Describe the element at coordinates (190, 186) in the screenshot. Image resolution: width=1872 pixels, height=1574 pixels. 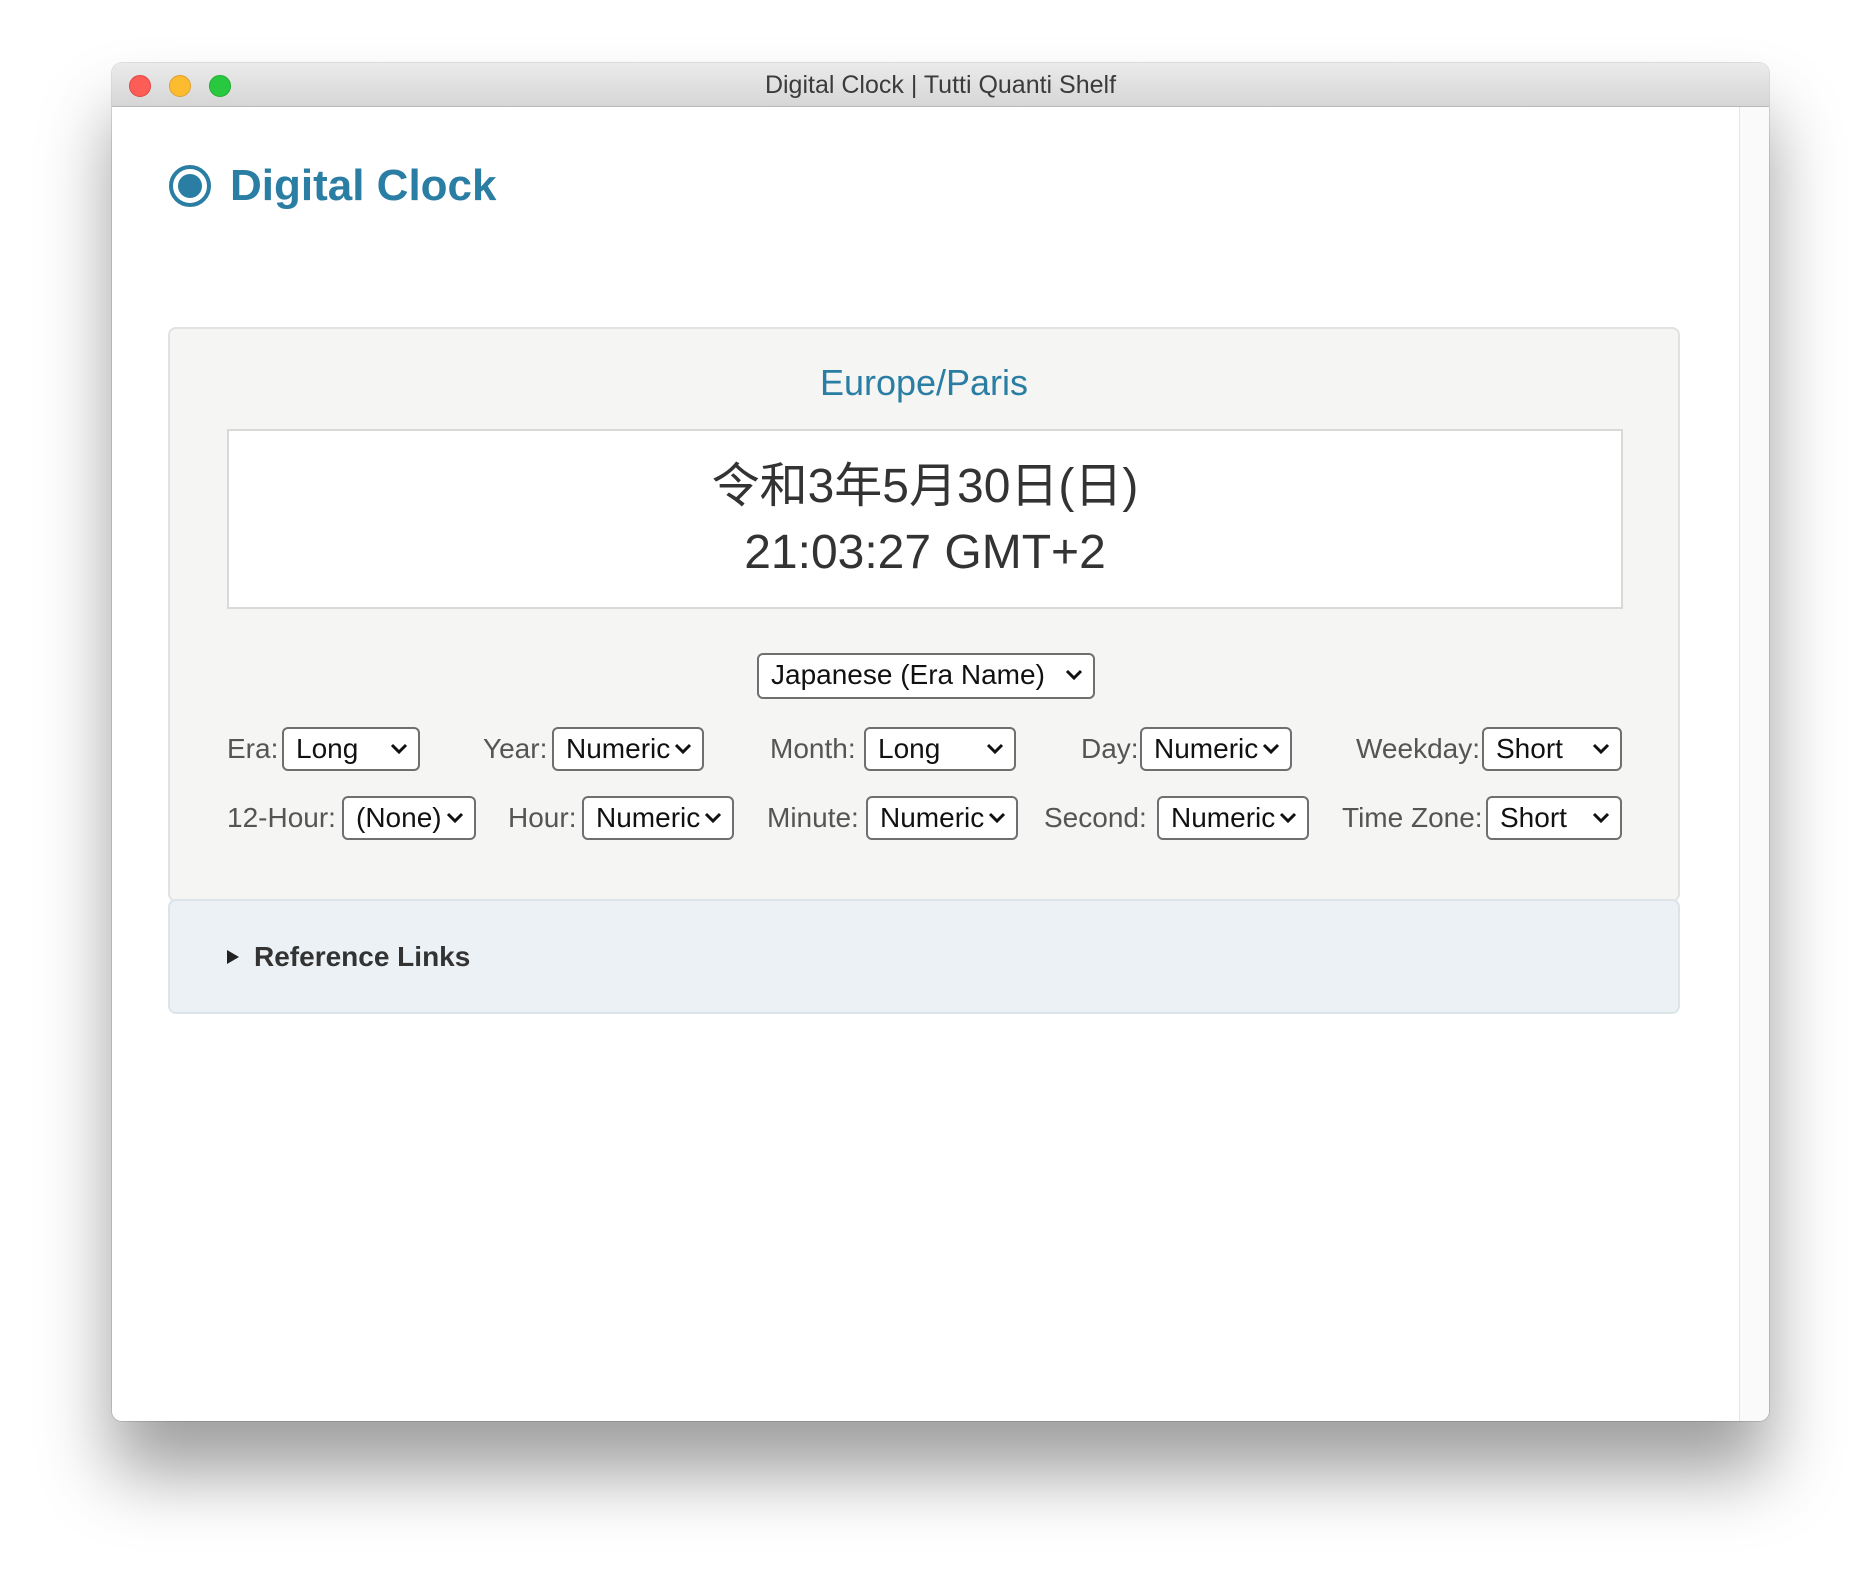
I see `radio-dot-icon` at that location.